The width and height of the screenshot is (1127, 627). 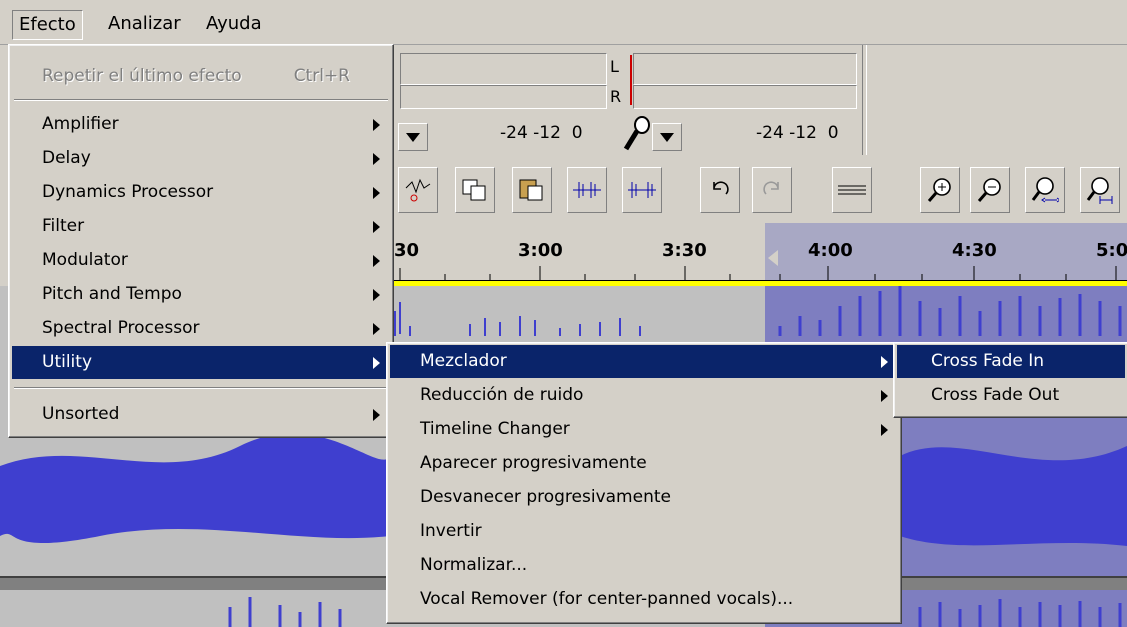 I want to click on silence-icon, so click(x=474, y=190).